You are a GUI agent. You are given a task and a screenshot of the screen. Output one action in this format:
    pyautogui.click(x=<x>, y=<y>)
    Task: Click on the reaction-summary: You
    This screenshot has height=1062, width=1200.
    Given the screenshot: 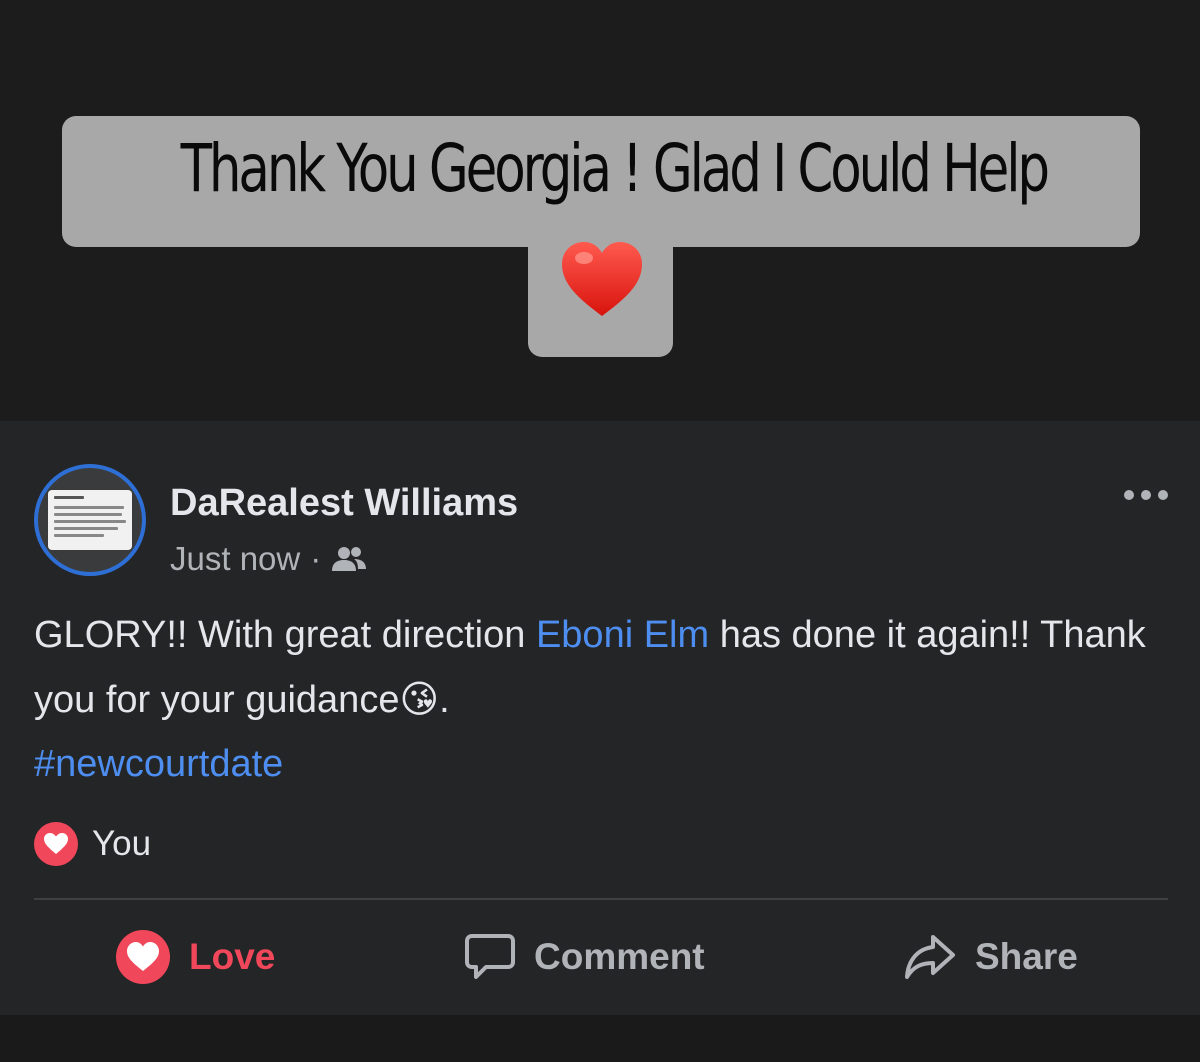 What is the action you would take?
    pyautogui.click(x=92, y=844)
    